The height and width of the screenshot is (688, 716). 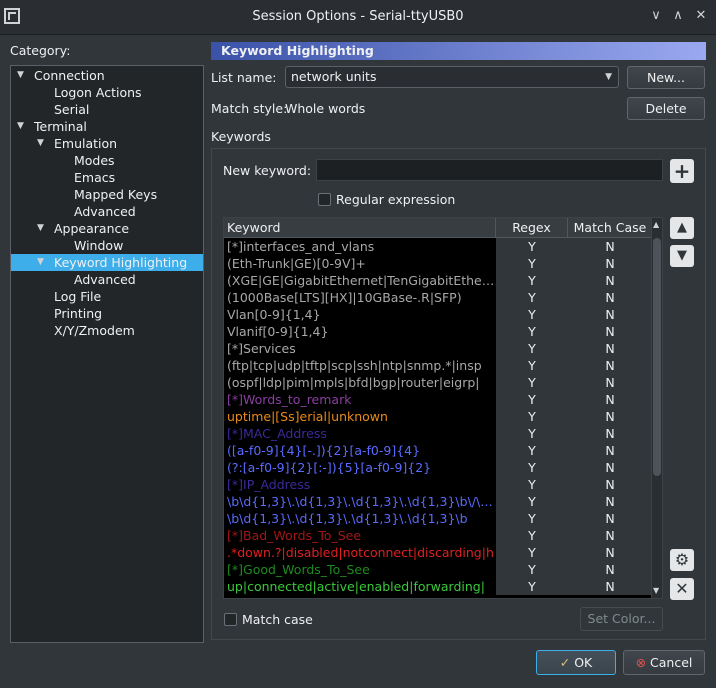 What do you see at coordinates (438, 450) in the screenshot?
I see `table-row: ([a-f0-9]{4}[-.]){2}[a-f0-9]{4} Y N` at bounding box center [438, 450].